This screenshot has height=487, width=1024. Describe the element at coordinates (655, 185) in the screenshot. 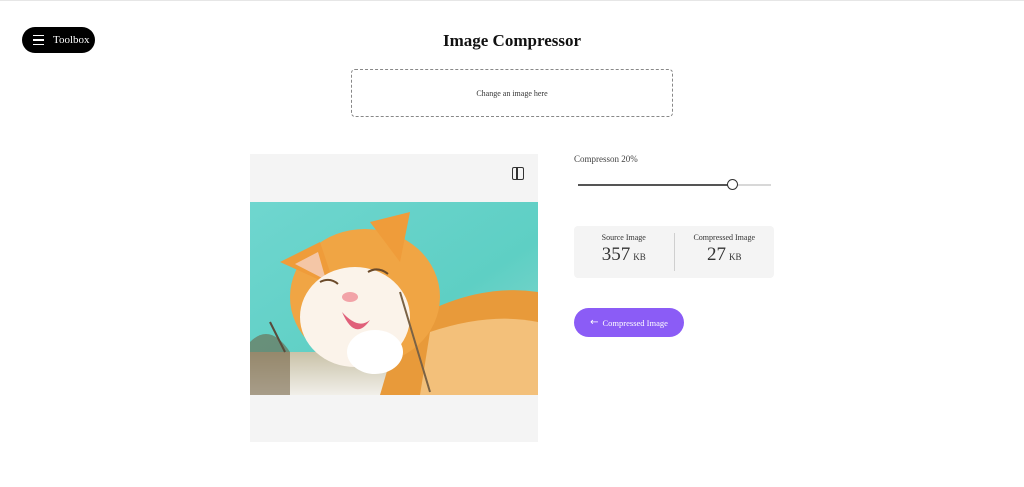

I see `slider-fill` at that location.